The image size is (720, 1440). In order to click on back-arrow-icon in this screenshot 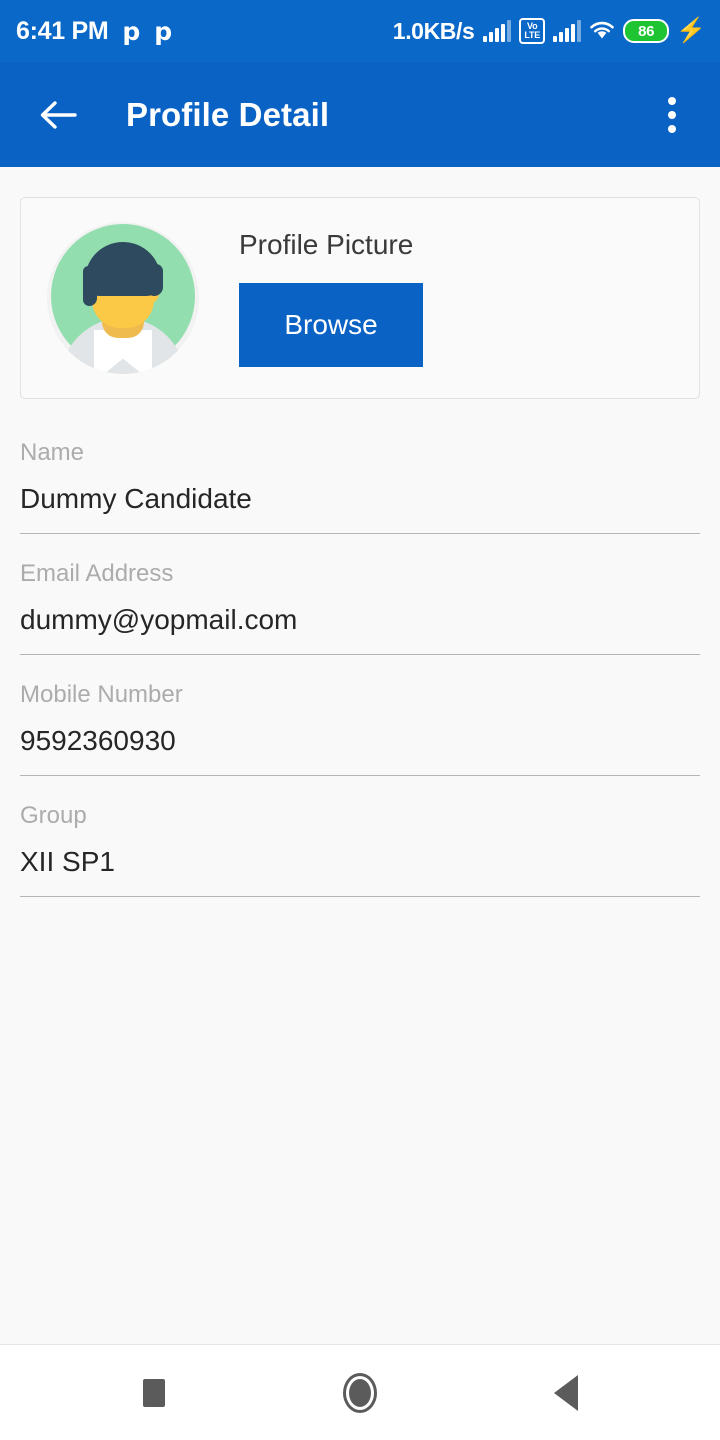, I will do `click(58, 115)`.